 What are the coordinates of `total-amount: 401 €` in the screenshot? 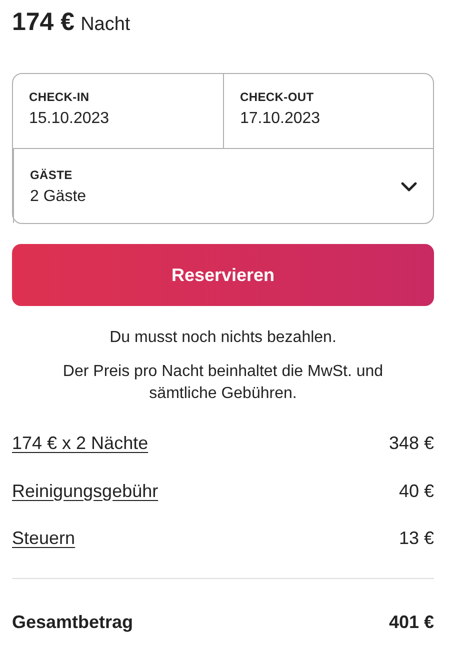 It's located at (411, 622).